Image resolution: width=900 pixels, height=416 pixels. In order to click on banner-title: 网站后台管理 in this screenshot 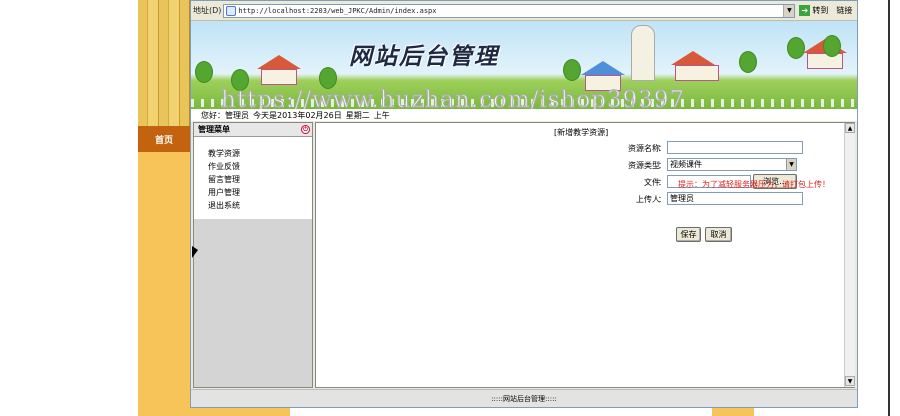, I will do `click(424, 56)`.